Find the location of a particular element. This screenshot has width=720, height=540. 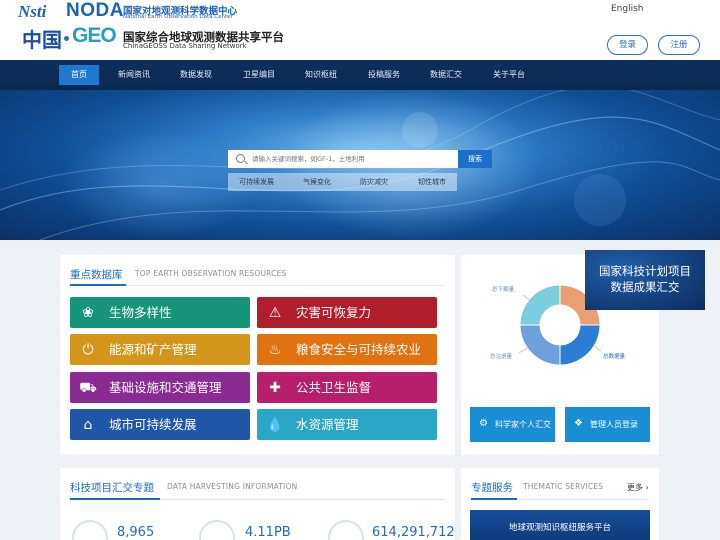

power-icon: ⏻ is located at coordinates (88, 349).